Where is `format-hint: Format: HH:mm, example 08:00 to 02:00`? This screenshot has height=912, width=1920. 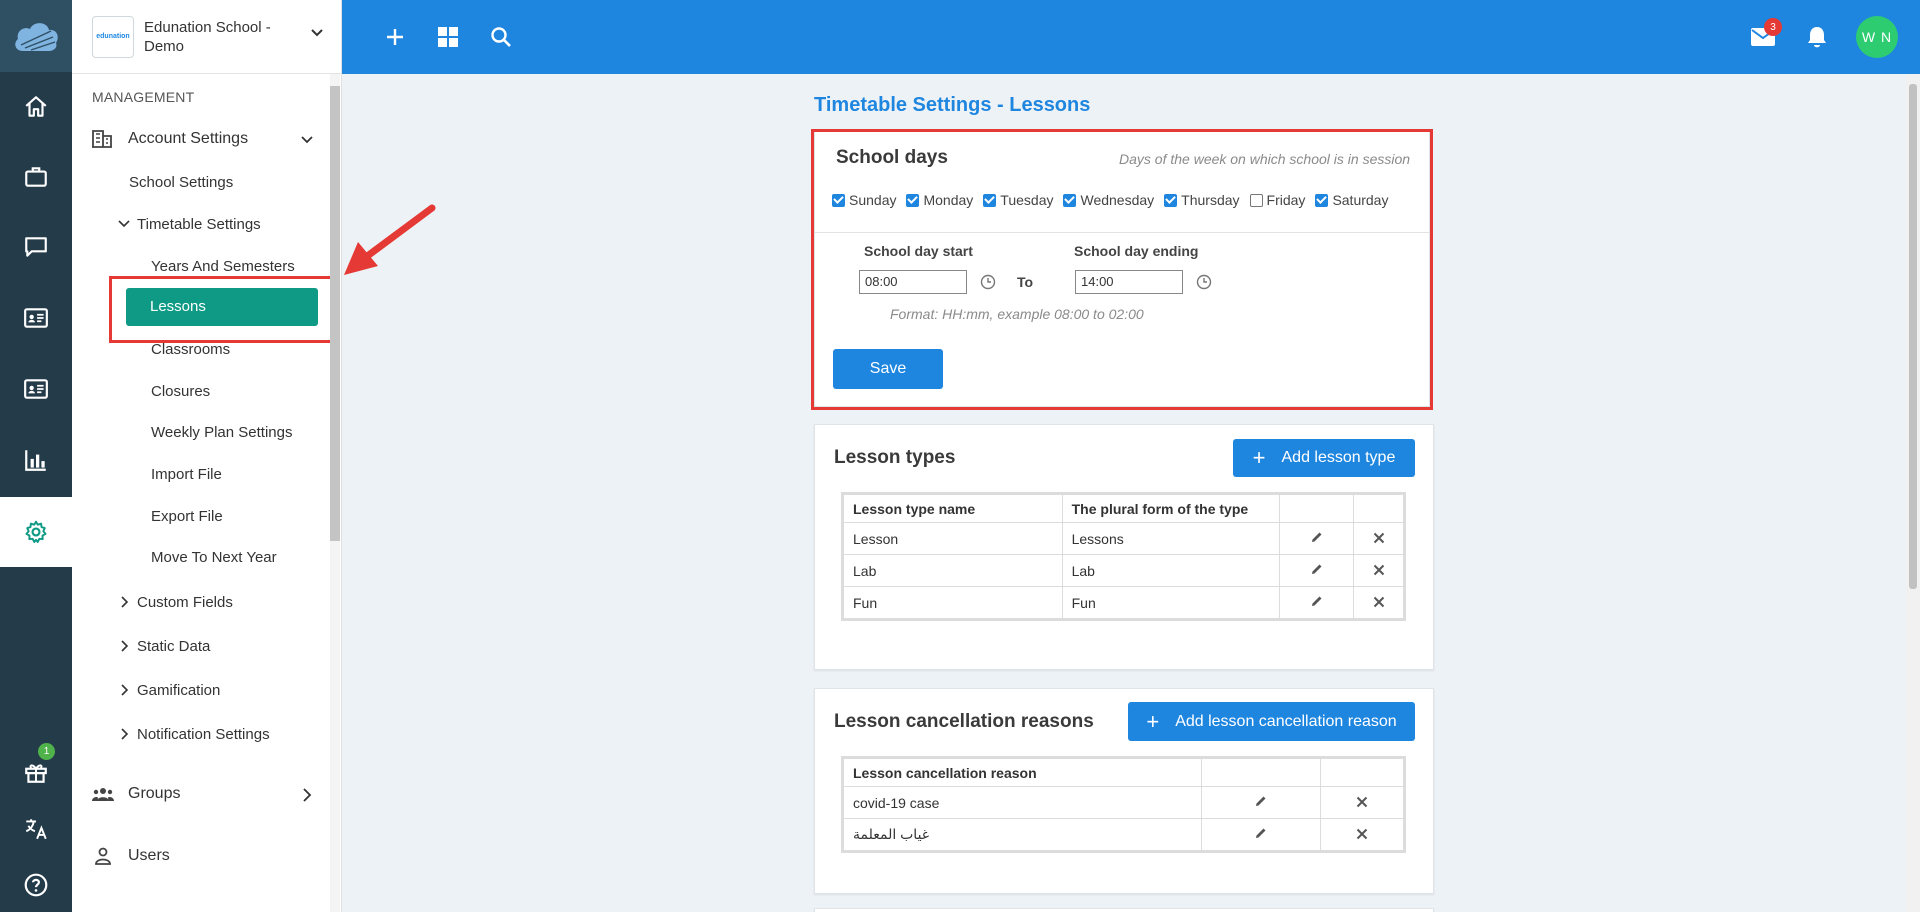
format-hint: Format: HH:mm, example 08:00 to 02:00 is located at coordinates (1017, 314).